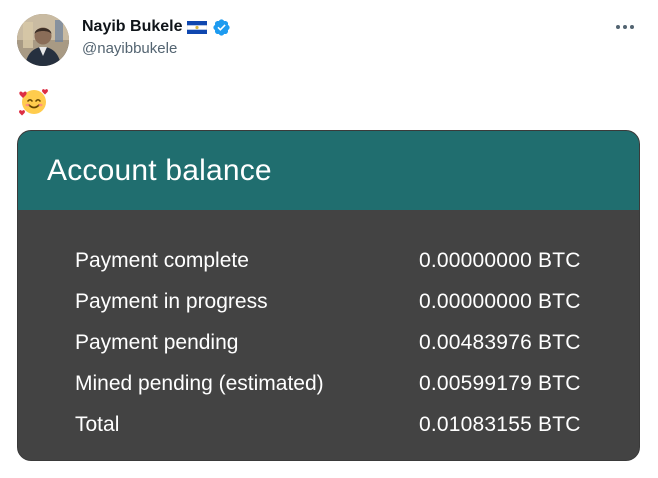 The height and width of the screenshot is (478, 658). Describe the element at coordinates (500, 383) in the screenshot. I see `balance-value: 0.00599179 BTC` at that location.